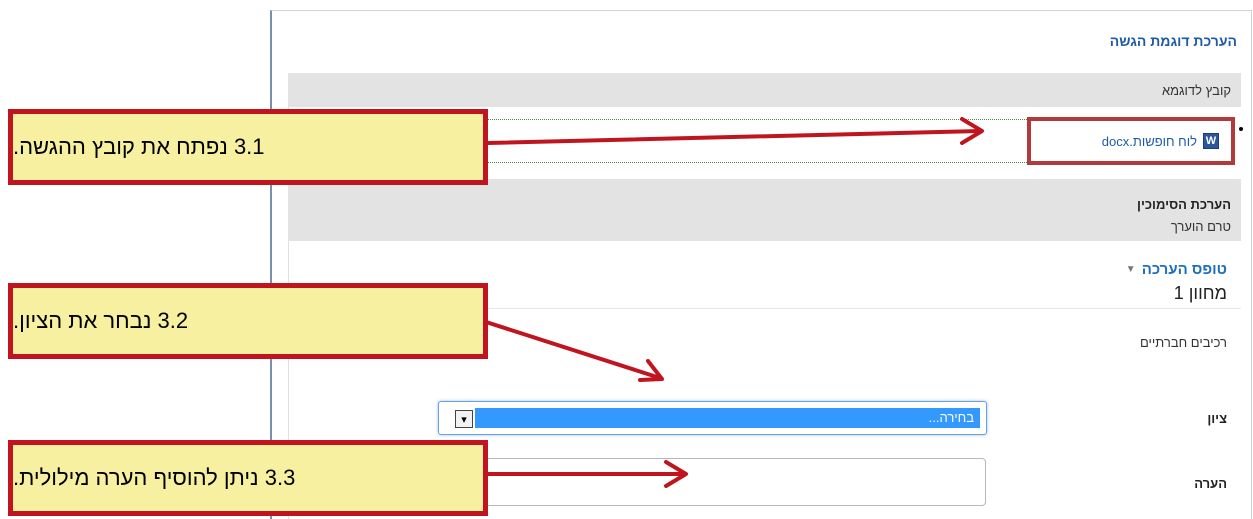 This screenshot has height=519, width=1253. I want to click on panel-title: הערכת דוגמת הגשה, so click(1173, 41).